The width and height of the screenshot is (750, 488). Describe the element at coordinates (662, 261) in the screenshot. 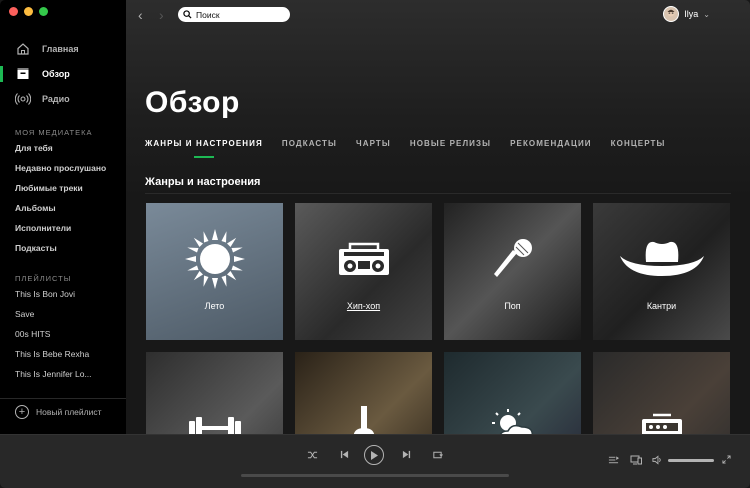

I see `cowboy-hat-icon` at that location.